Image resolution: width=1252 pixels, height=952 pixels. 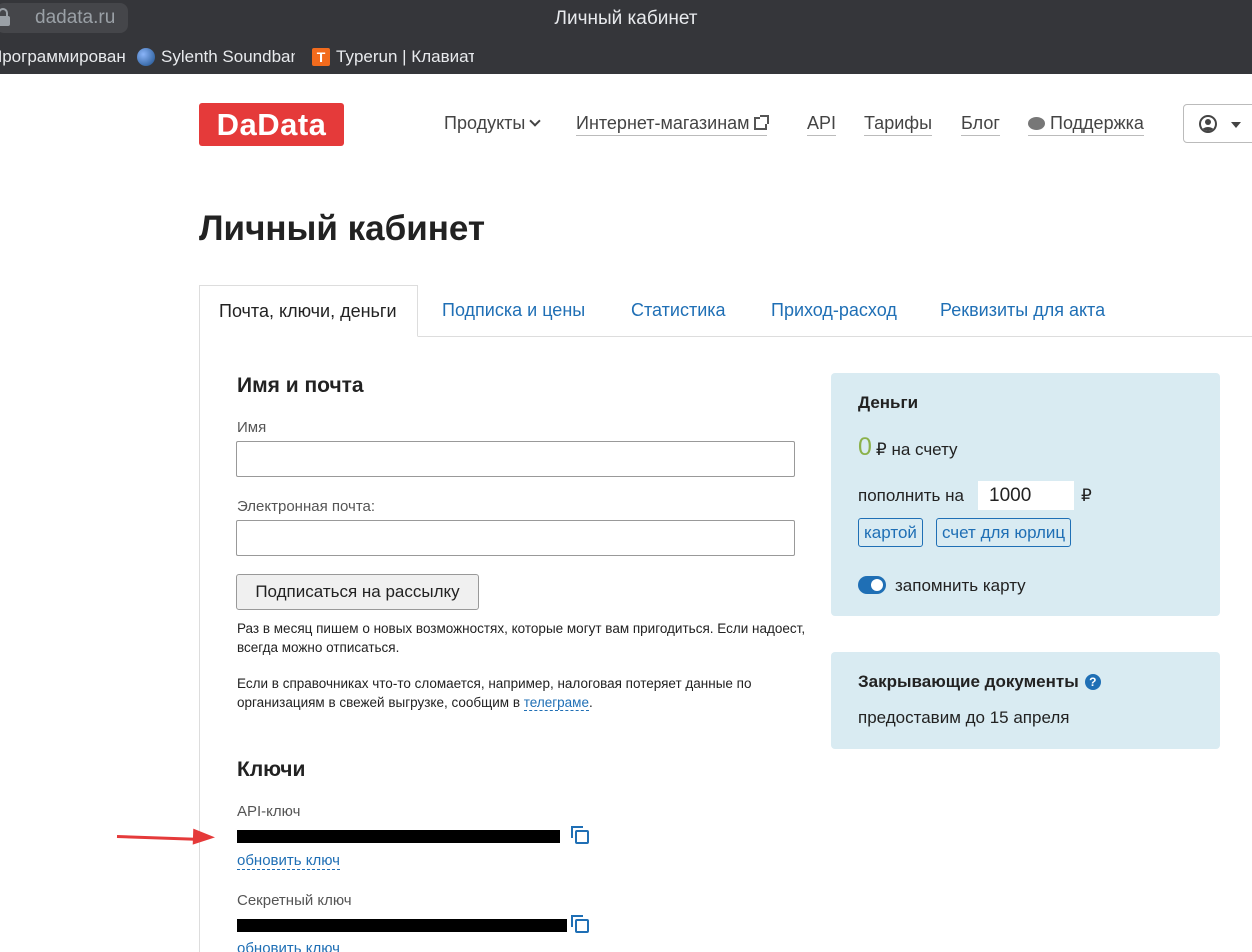 I want to click on annotation-arrow, so click(x=158, y=838).